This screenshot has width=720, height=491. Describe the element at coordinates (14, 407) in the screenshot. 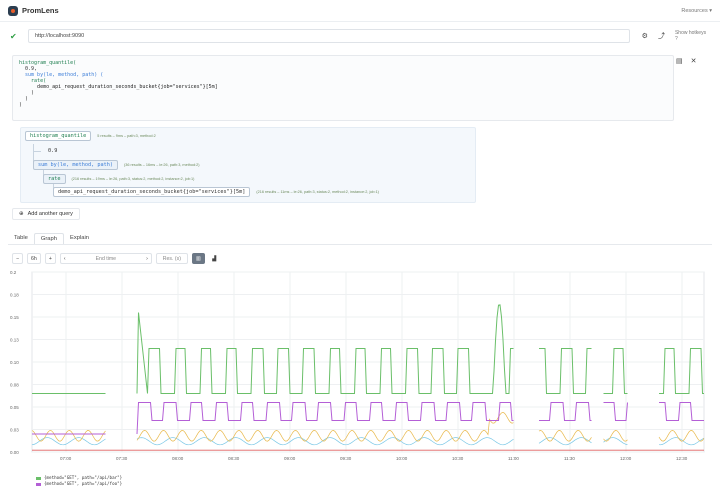

I see `y-tick-label: 0.05` at that location.